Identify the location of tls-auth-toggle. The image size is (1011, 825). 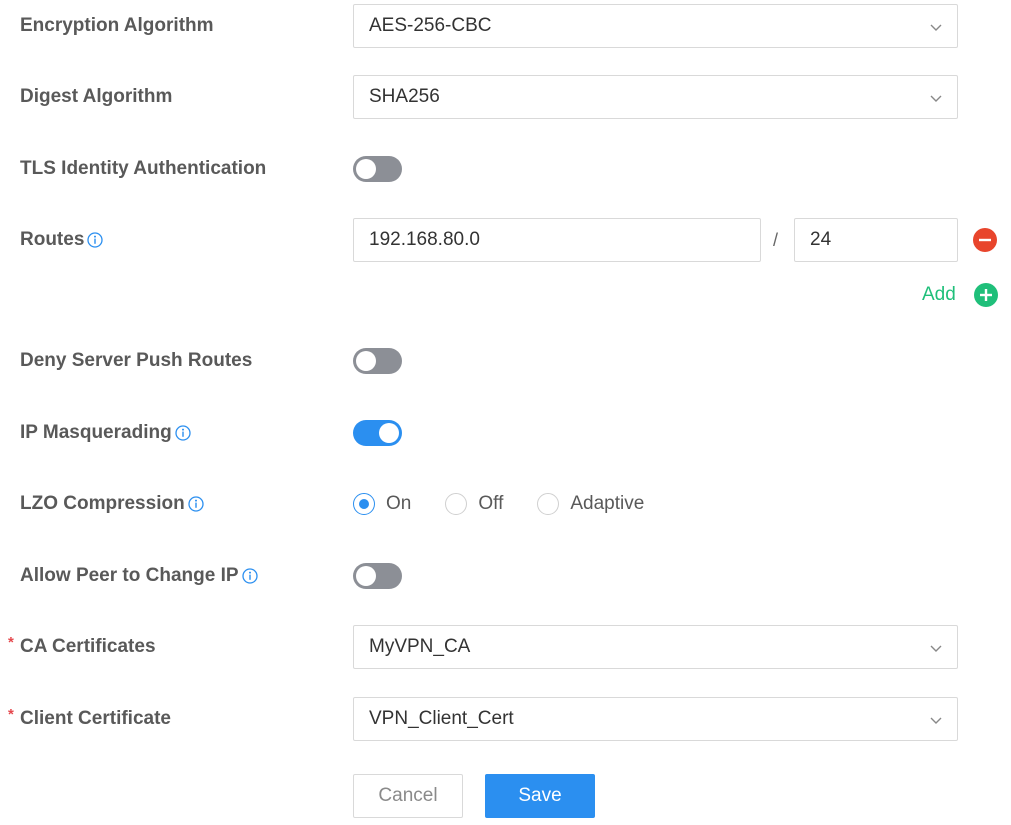
(377, 169).